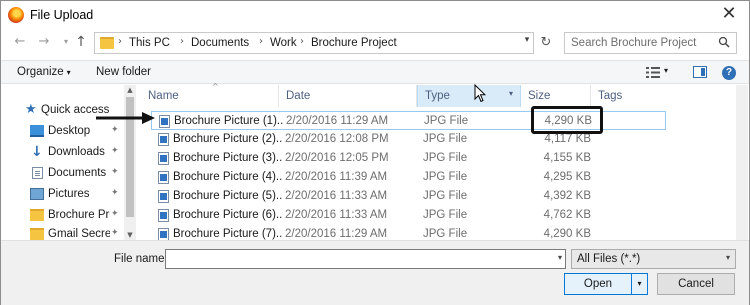  Describe the element at coordinates (20, 42) in the screenshot. I see `back-arrow-icon: ←` at that location.